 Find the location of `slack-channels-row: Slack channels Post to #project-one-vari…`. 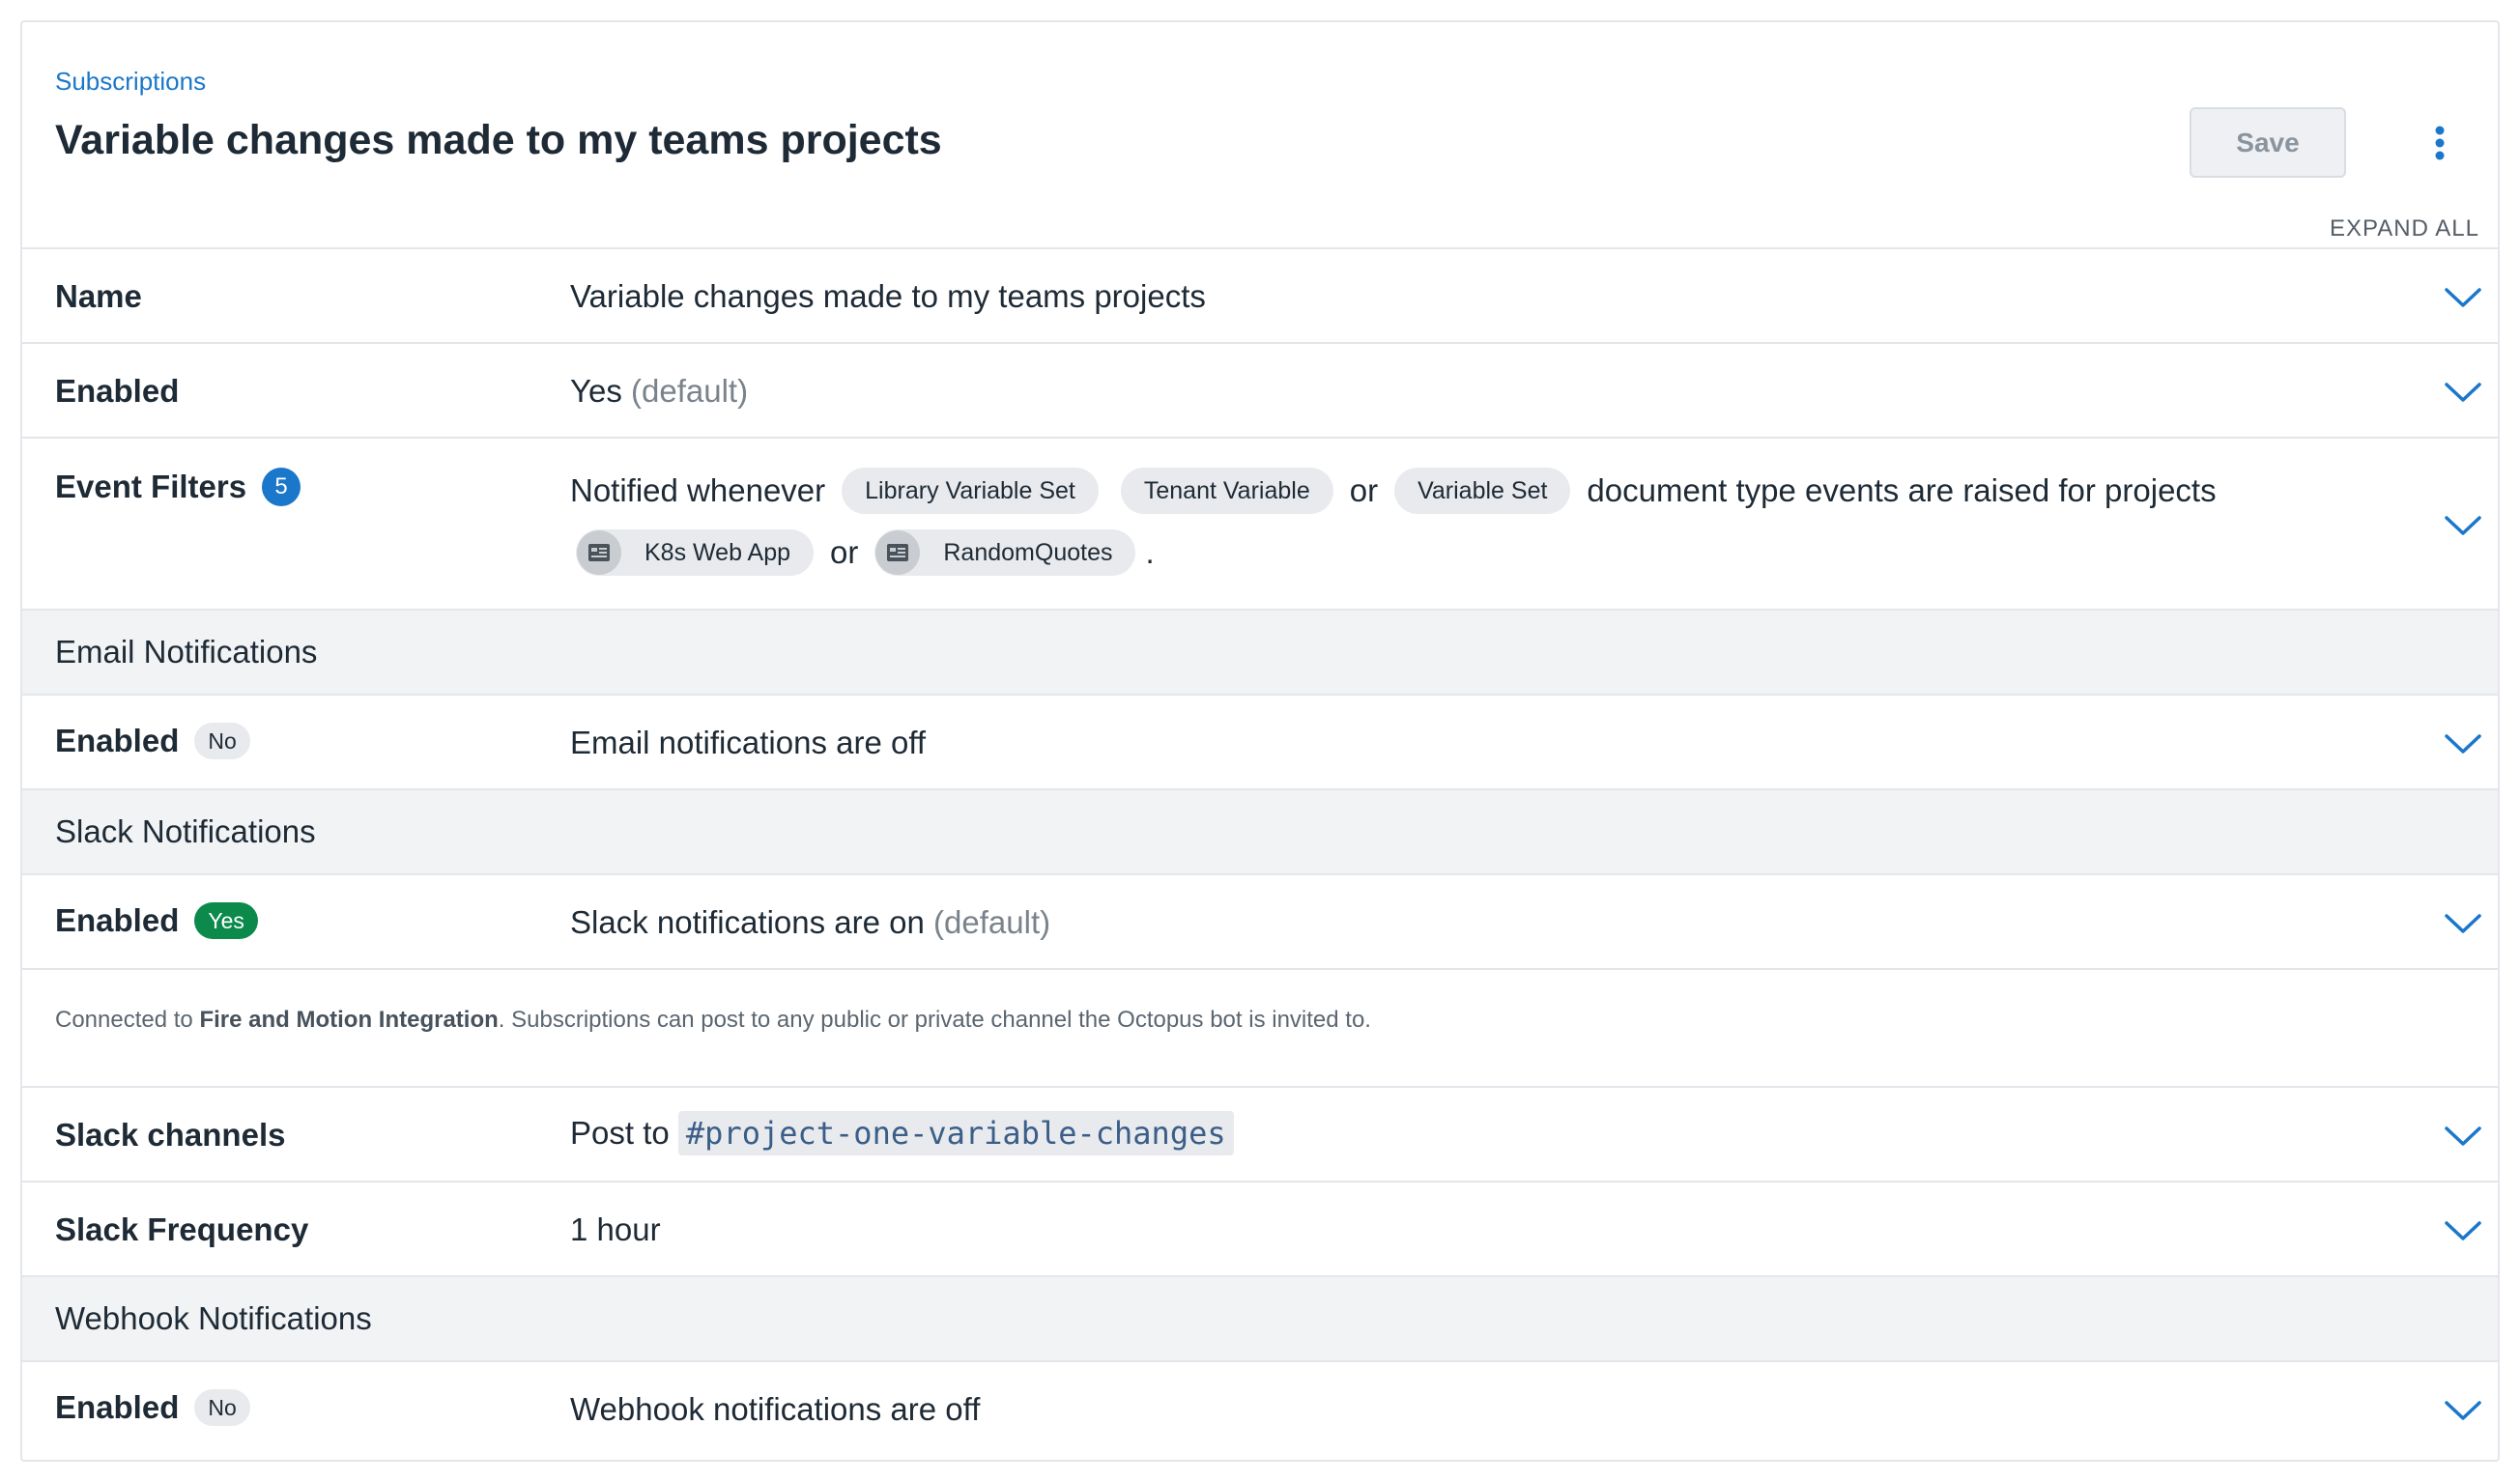

slack-channels-row: Slack channels Post to #project-one-vari… is located at coordinates (1260, 1135).